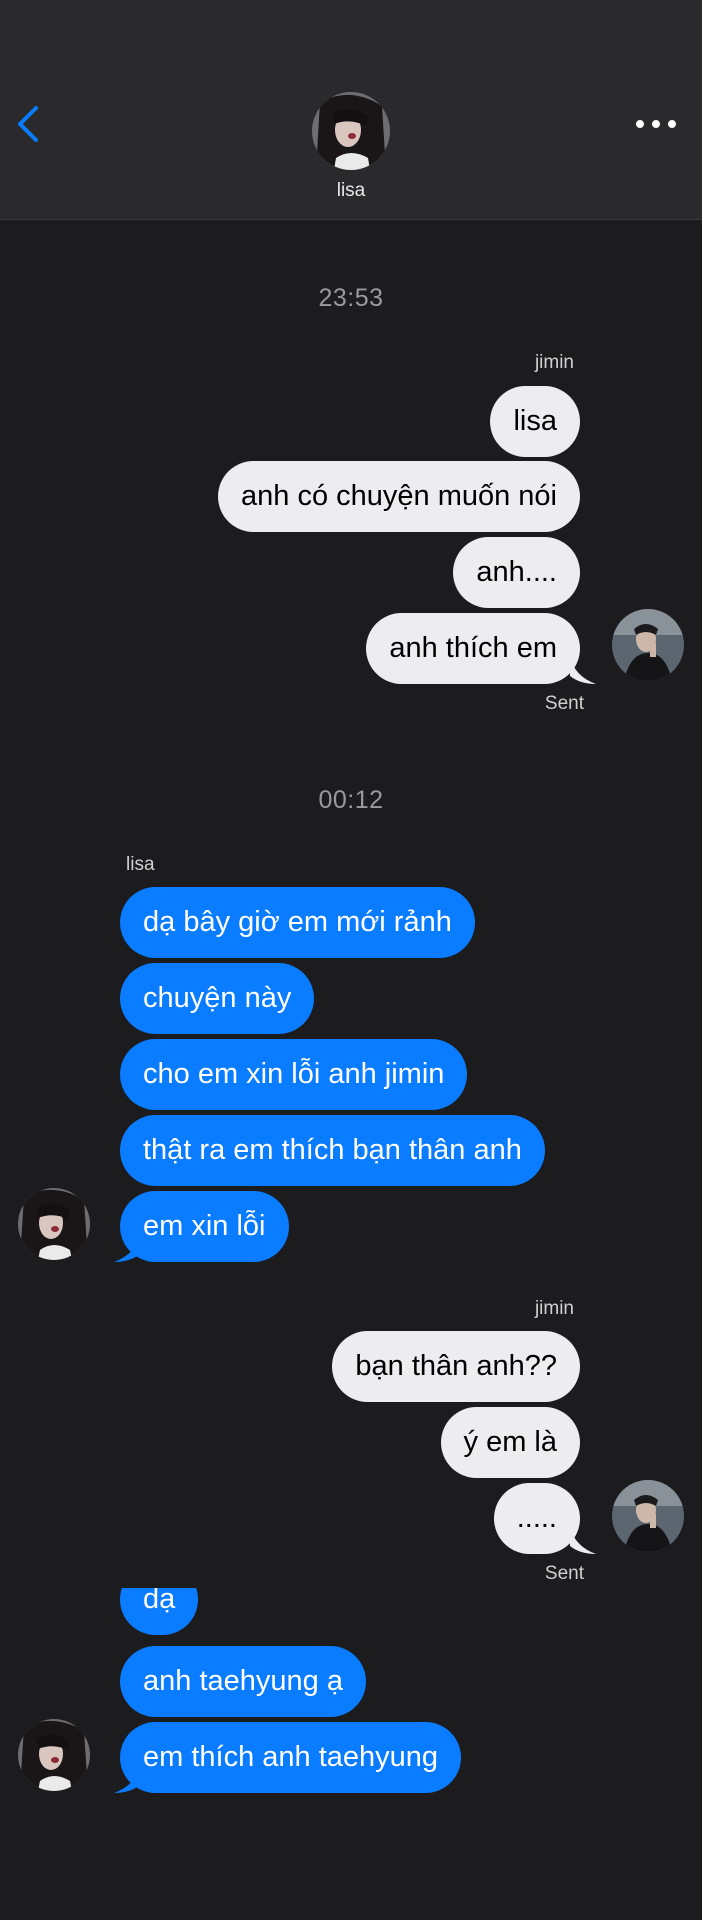 Image resolution: width=702 pixels, height=1920 pixels. I want to click on timestamp: 23:53, so click(351, 298).